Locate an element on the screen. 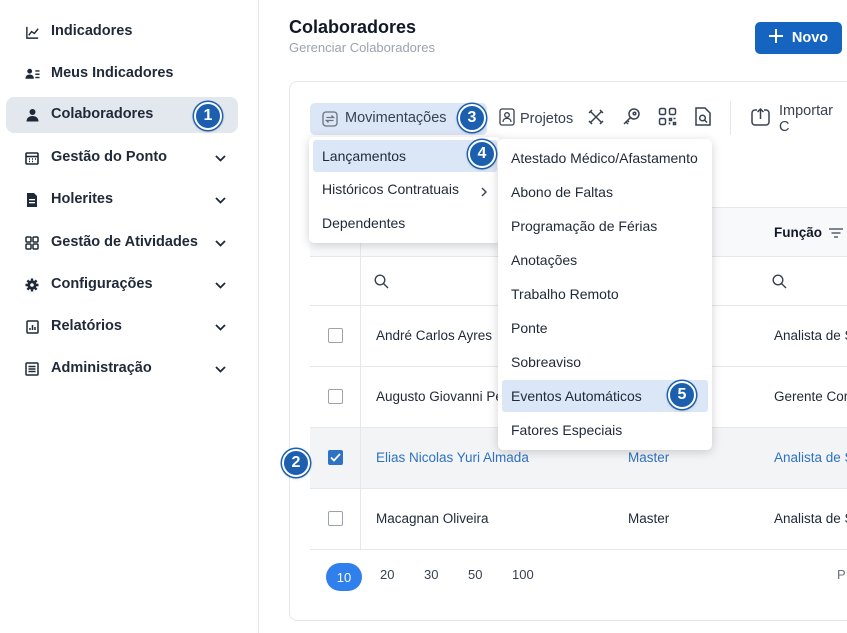  importar-button: Importar C is located at coordinates (799, 119).